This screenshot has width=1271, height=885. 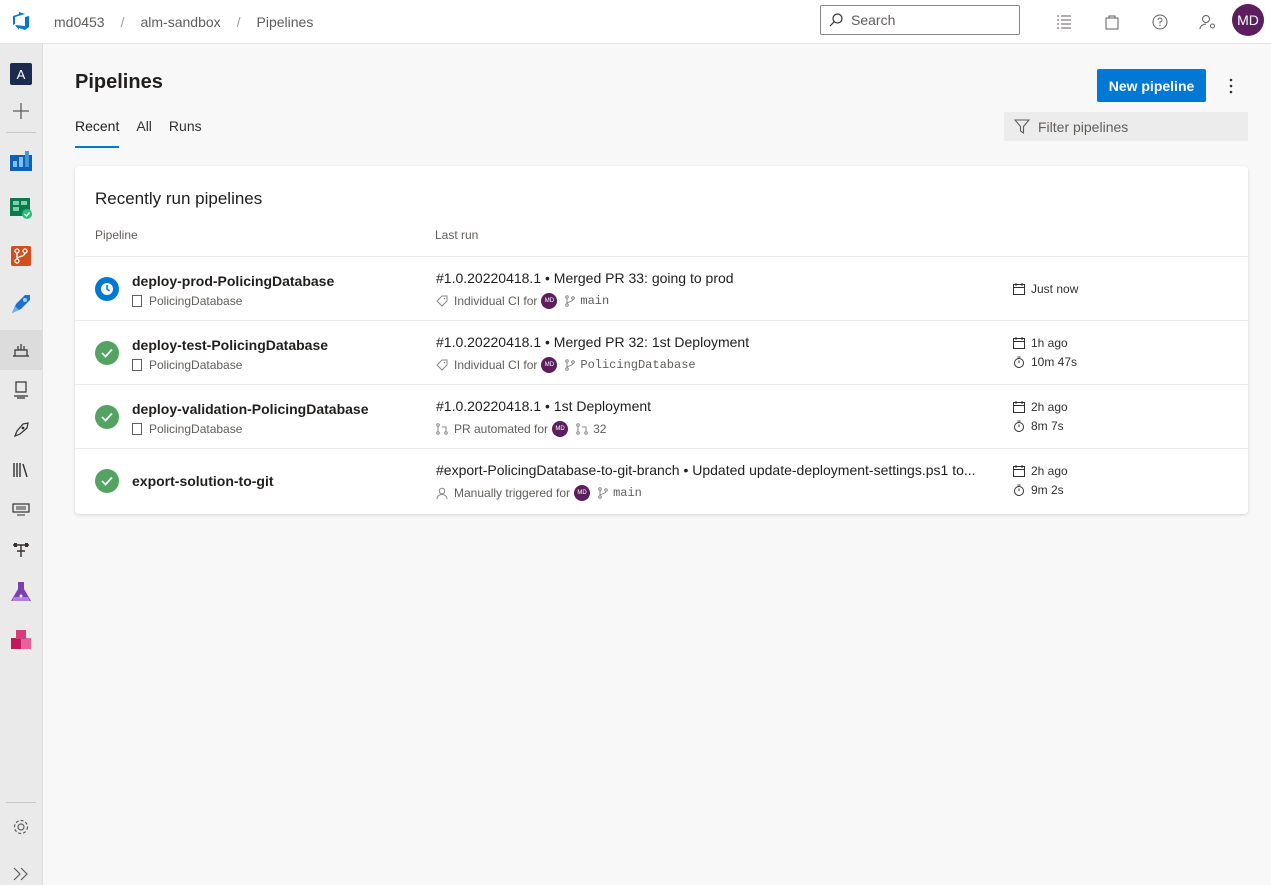 What do you see at coordinates (1038, 490) in the screenshot?
I see `run-duration: 9m 2s` at bounding box center [1038, 490].